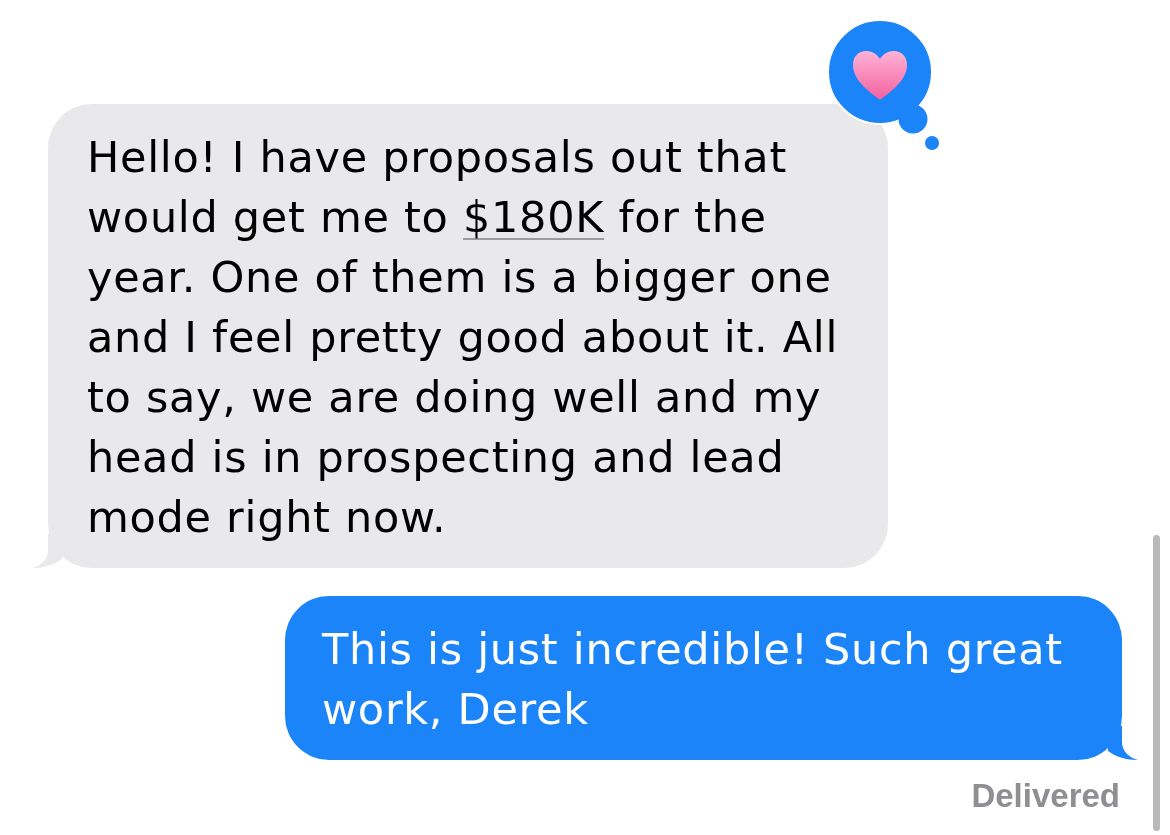 The height and width of the screenshot is (835, 1170). I want to click on link: $180K, so click(533, 217).